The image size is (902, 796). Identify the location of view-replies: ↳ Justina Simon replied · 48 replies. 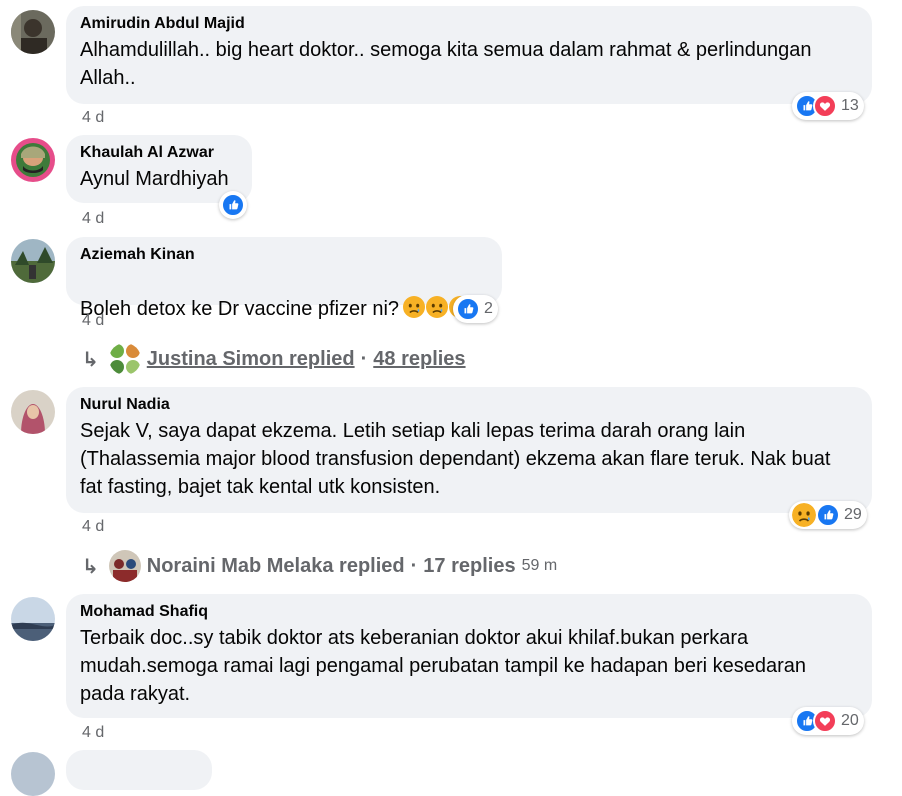
(274, 359).